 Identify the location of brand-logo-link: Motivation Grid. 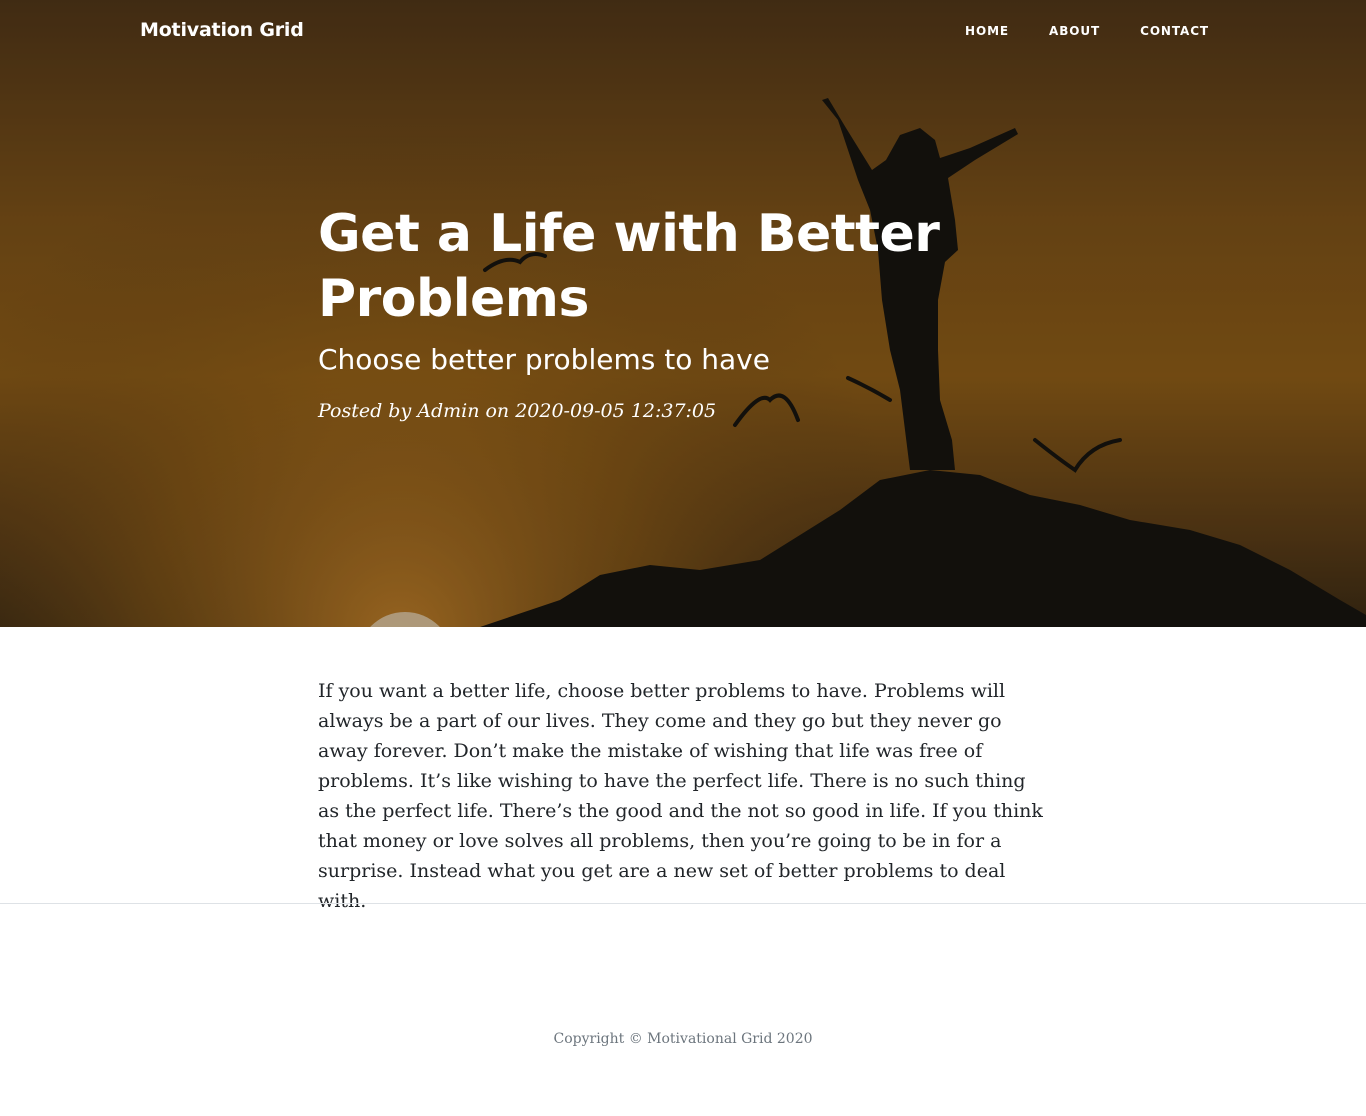
(222, 30).